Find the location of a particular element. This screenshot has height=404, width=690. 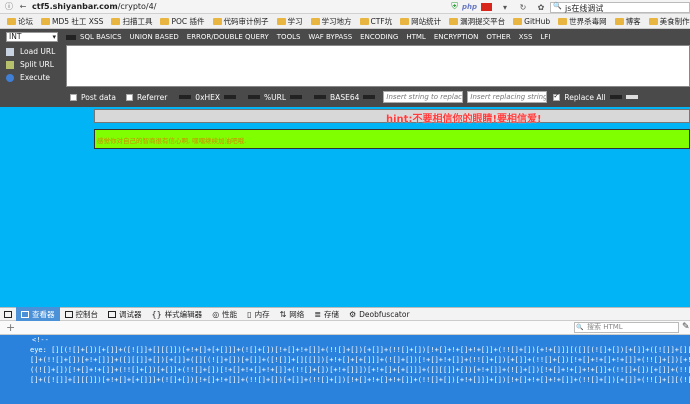

url-encode-button is located at coordinates (296, 97).